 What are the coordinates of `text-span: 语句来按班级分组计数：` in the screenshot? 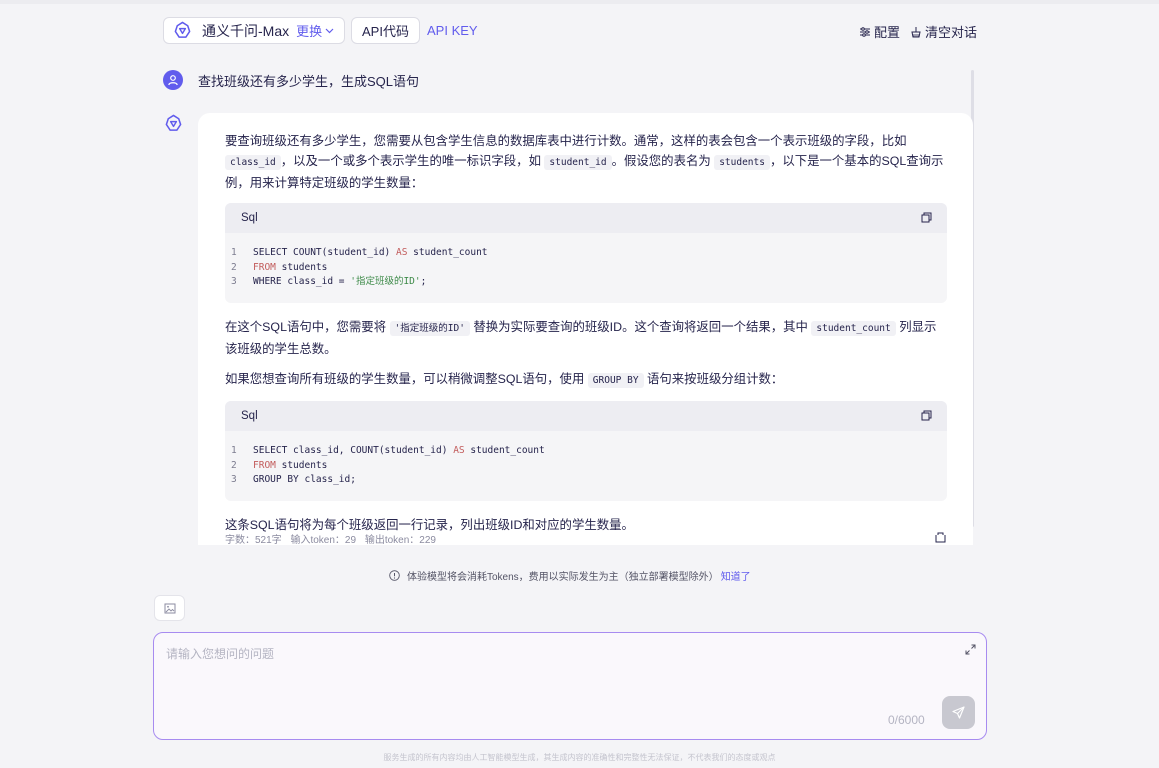 It's located at (715, 379).